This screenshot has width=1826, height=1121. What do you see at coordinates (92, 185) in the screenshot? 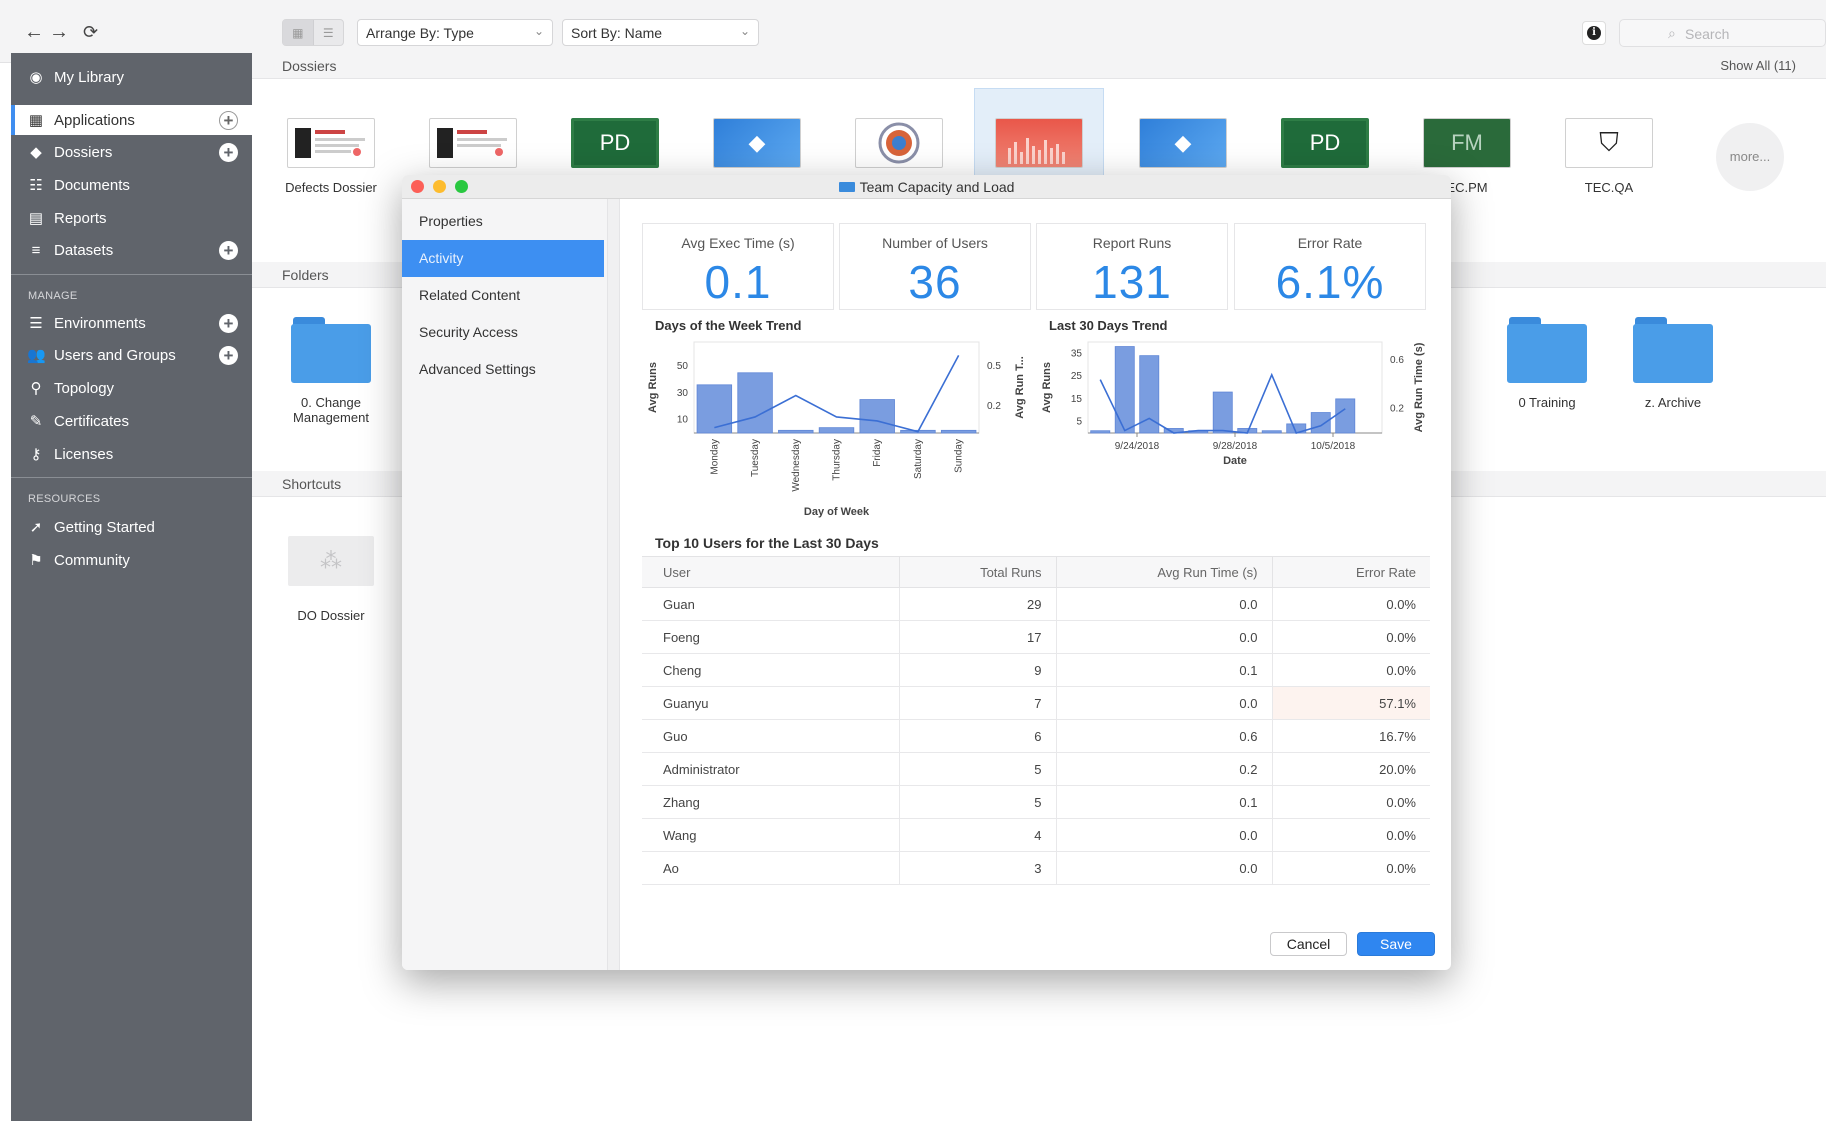
I see `sidebar-item-label: Documents` at bounding box center [92, 185].